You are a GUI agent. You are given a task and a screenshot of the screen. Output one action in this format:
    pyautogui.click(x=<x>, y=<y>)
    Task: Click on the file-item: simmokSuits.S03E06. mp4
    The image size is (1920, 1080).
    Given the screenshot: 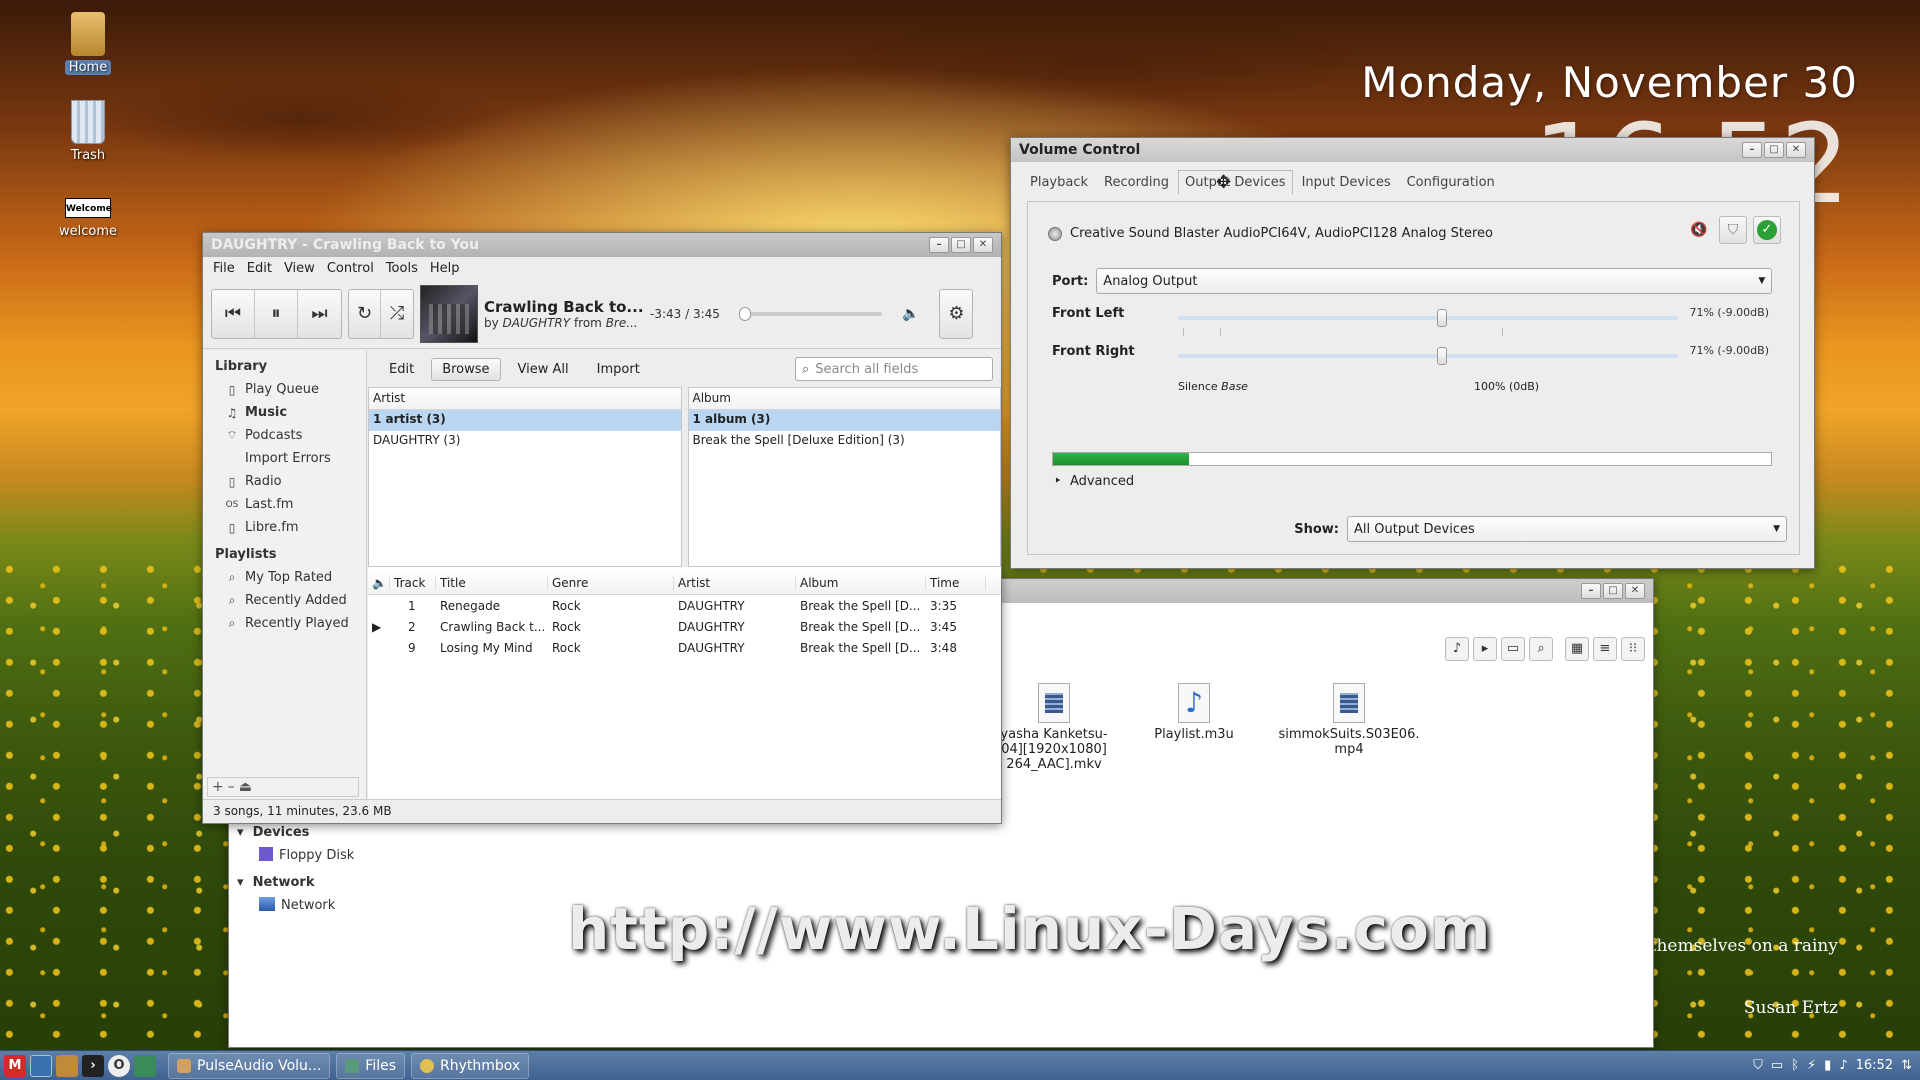 What is the action you would take?
    pyautogui.click(x=1349, y=720)
    